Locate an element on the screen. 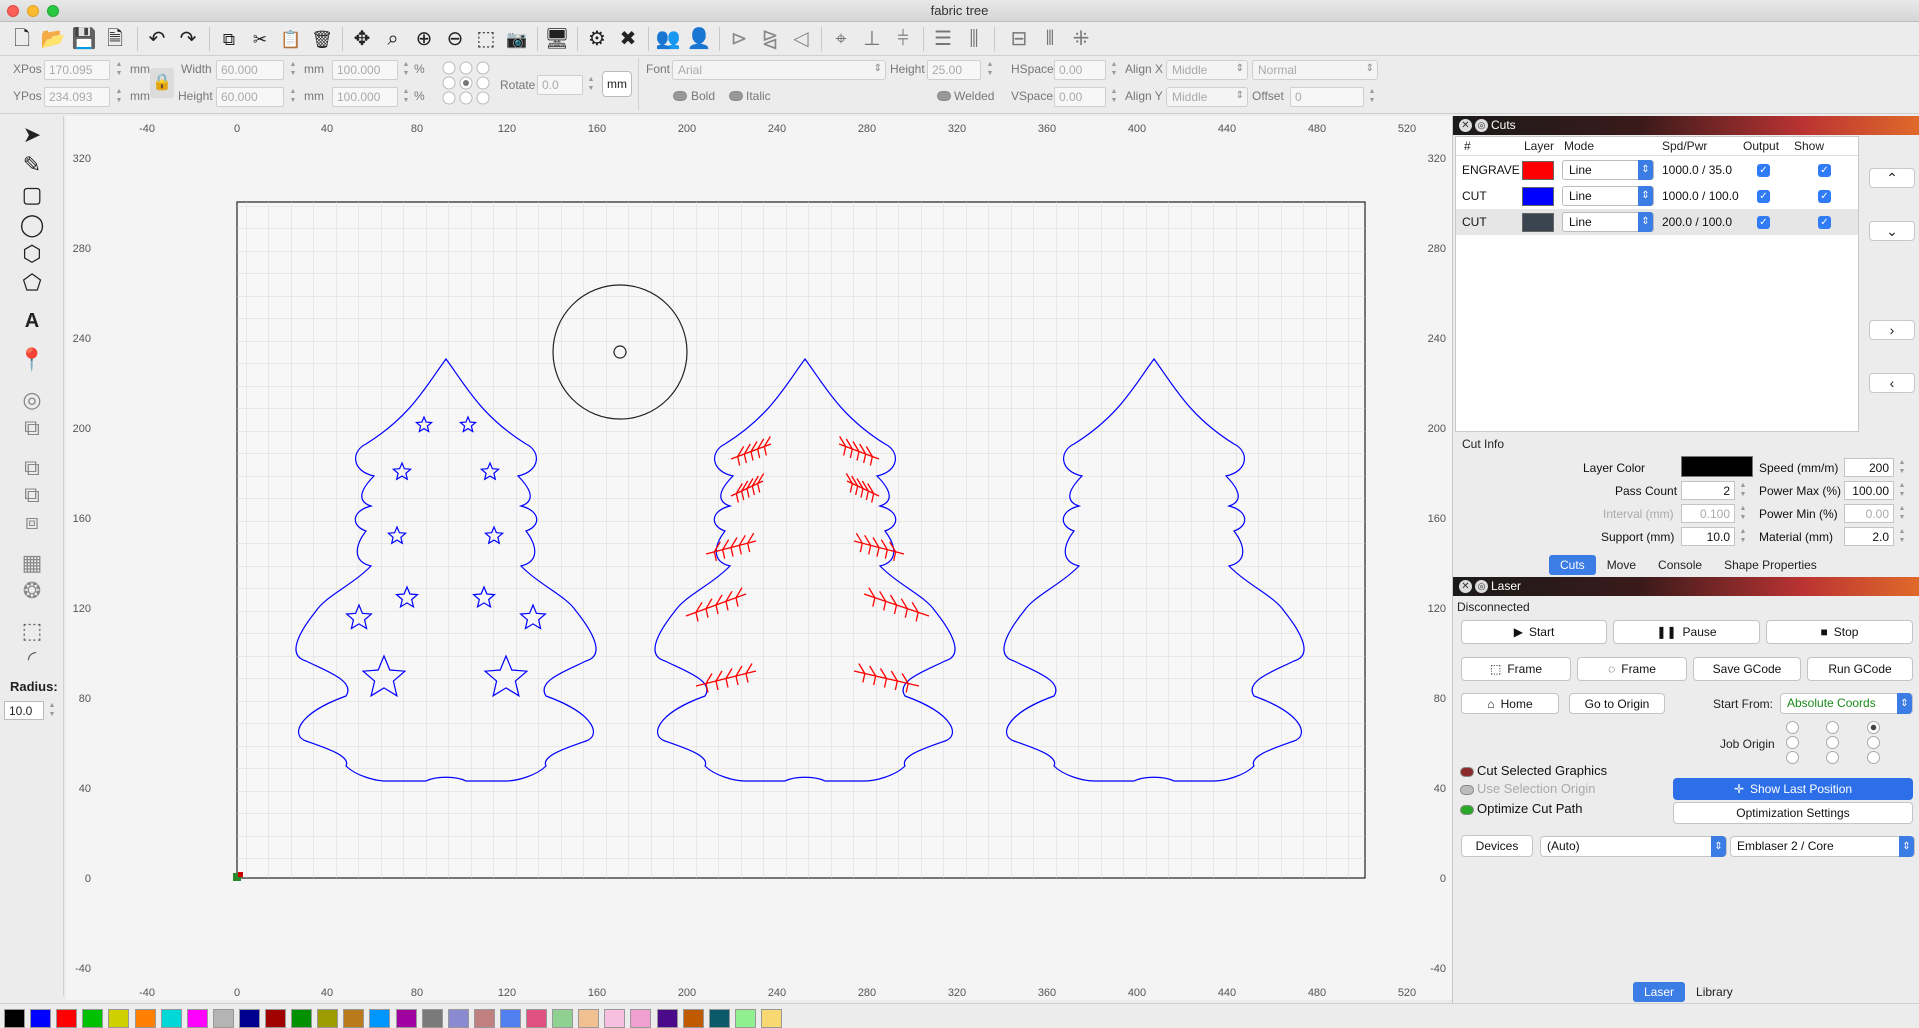  pause-button: ❚❚ Pause is located at coordinates (1686, 632).